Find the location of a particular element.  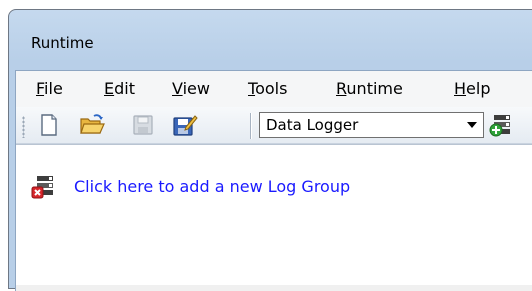

open-folder-icon is located at coordinates (92, 124).